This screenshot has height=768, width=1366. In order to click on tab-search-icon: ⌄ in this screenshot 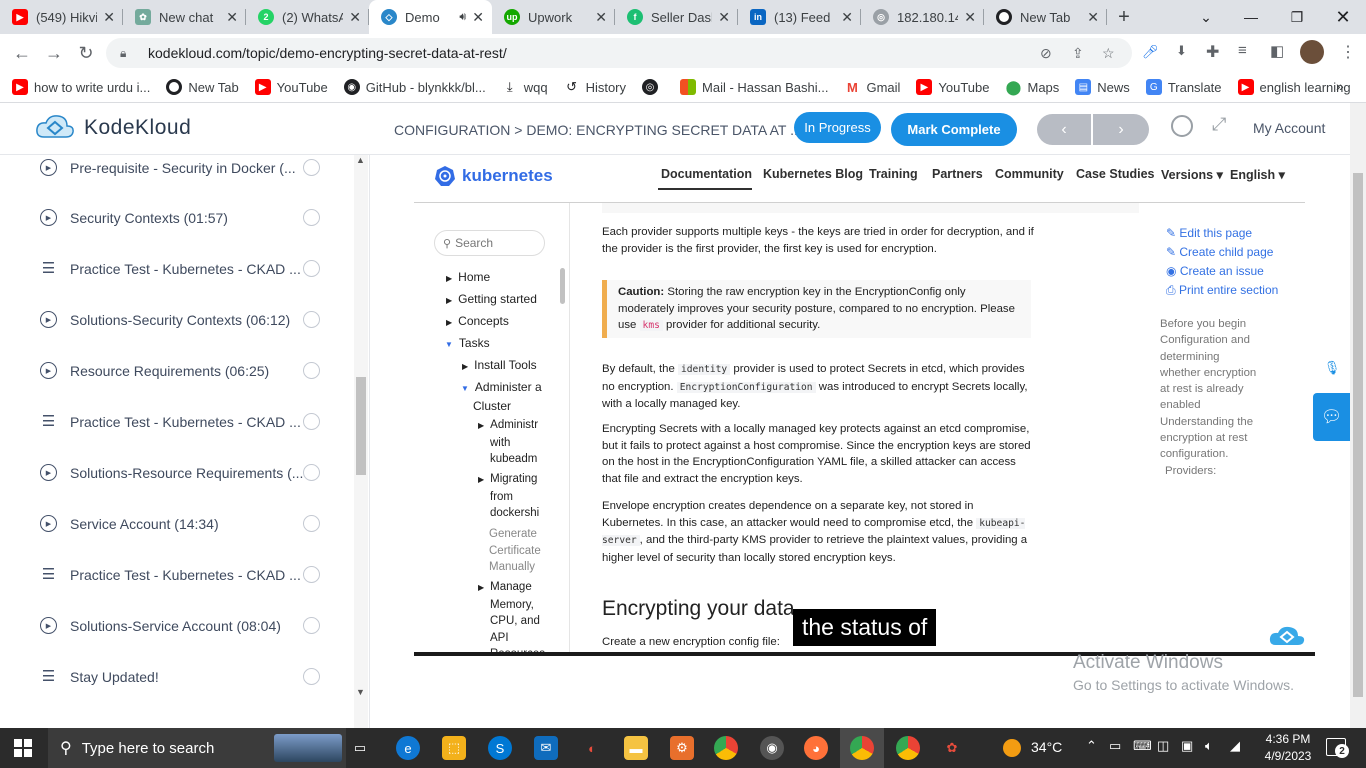, I will do `click(1206, 17)`.